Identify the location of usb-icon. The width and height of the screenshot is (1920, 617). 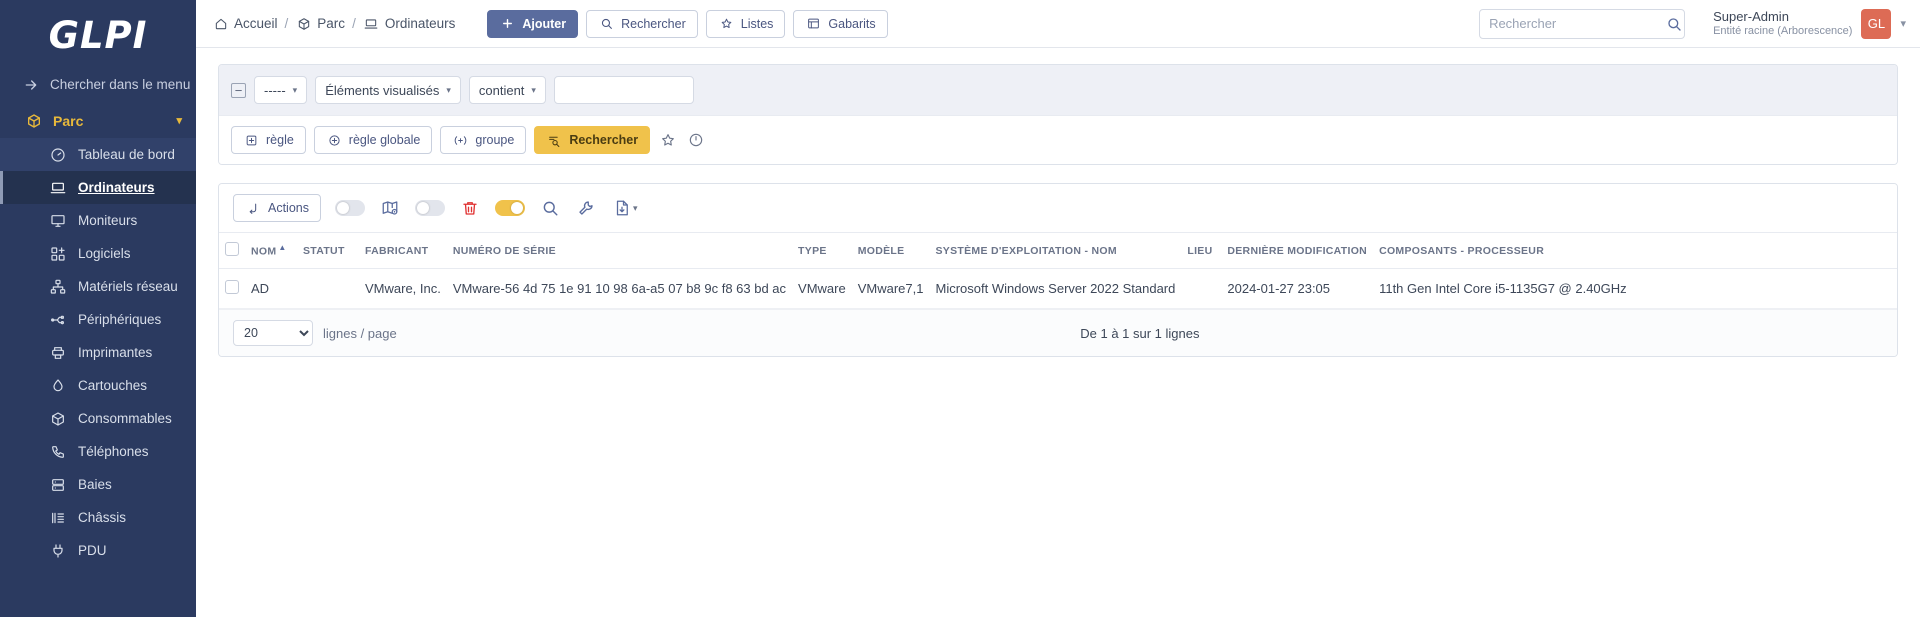
(57, 319).